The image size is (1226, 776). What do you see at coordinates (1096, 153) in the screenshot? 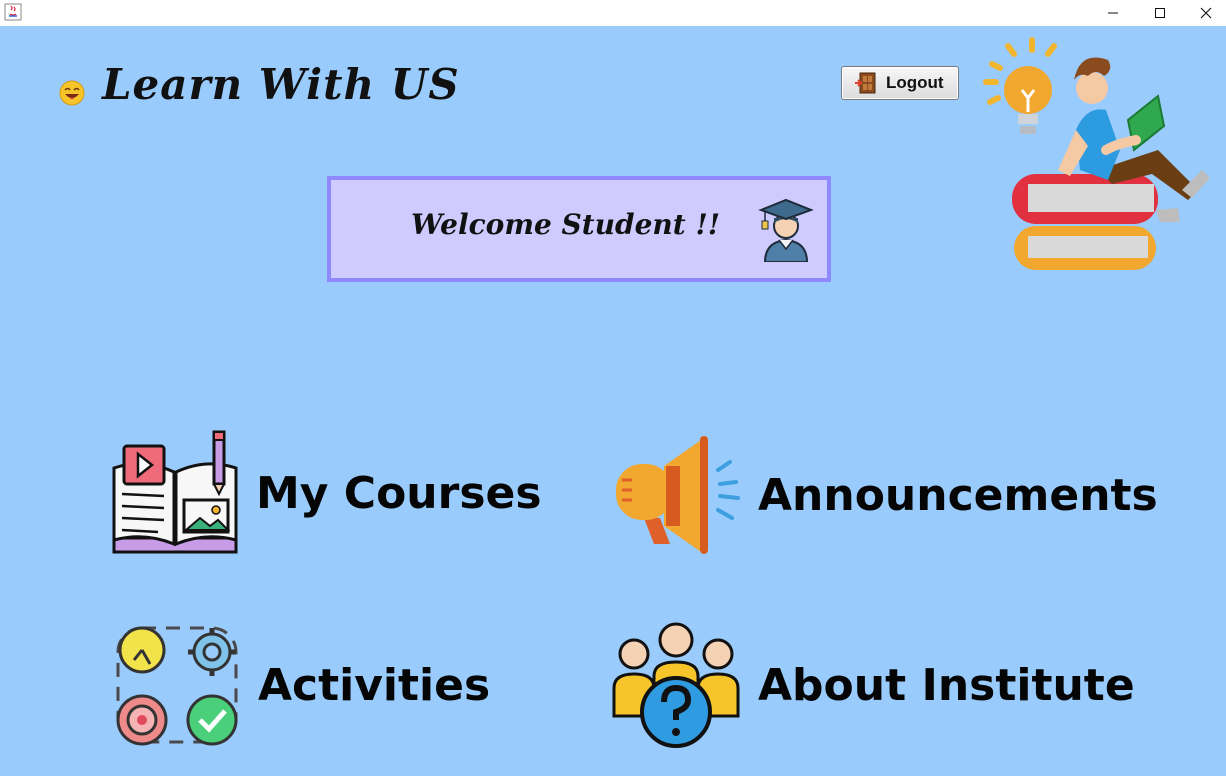
I see `student-reading-illustration` at bounding box center [1096, 153].